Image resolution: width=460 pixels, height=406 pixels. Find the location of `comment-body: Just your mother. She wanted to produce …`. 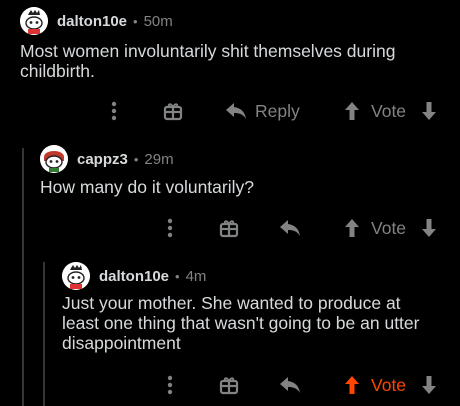

comment-body: Just your mother. She wanted to produce … is located at coordinates (241, 323).